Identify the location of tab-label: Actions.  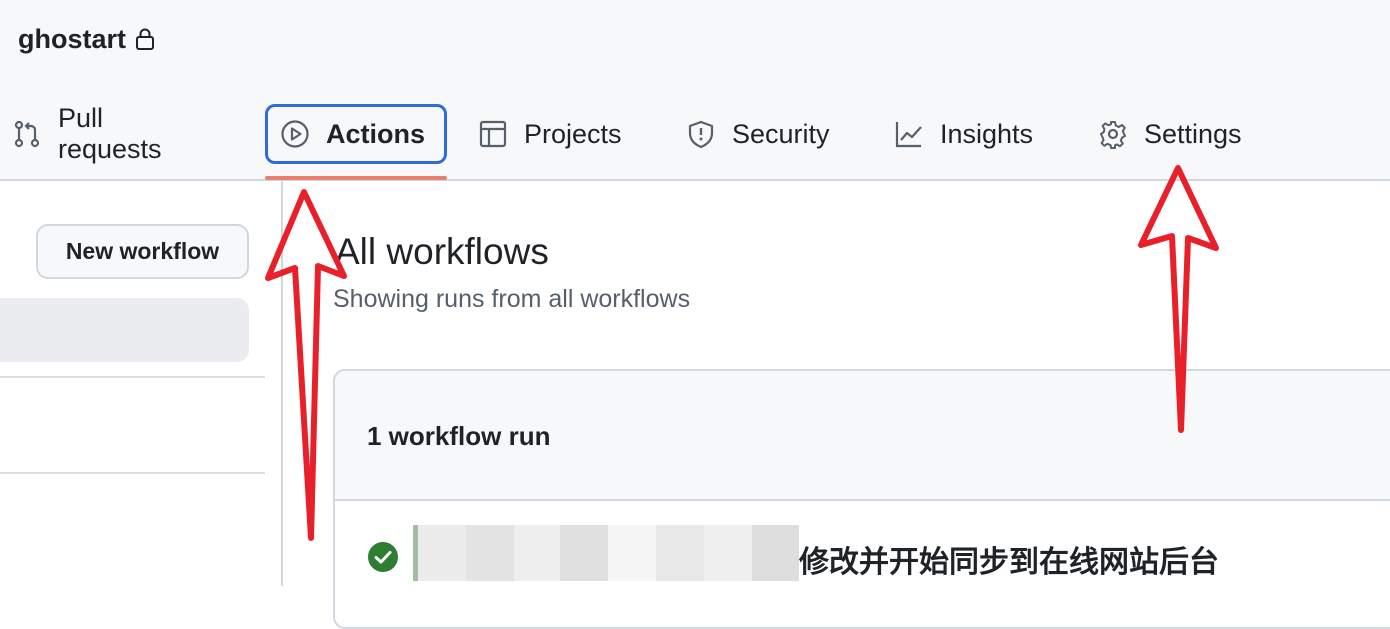
(376, 133).